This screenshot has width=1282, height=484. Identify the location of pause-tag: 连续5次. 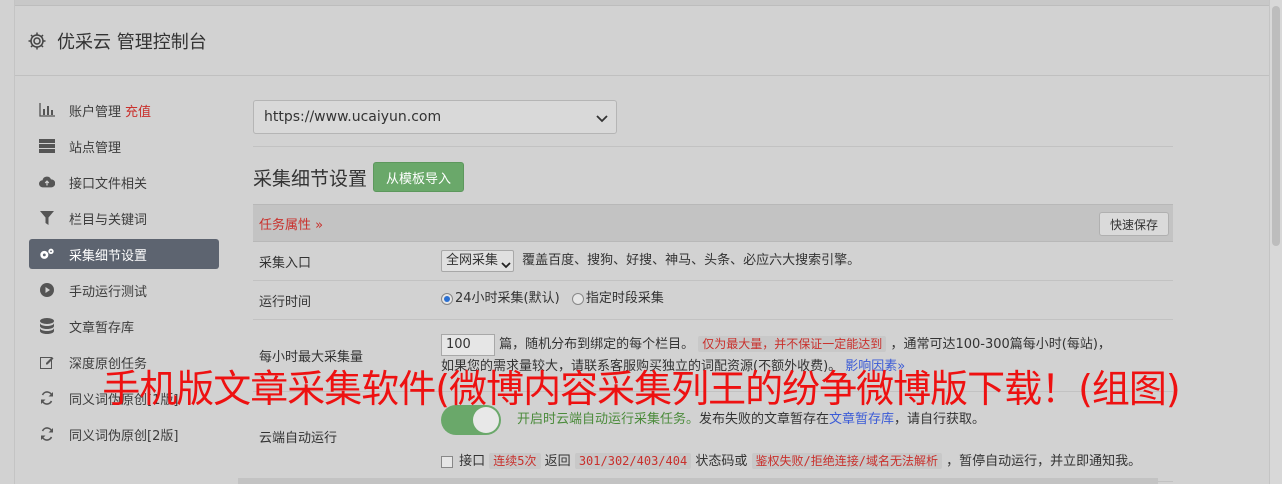
(515, 461).